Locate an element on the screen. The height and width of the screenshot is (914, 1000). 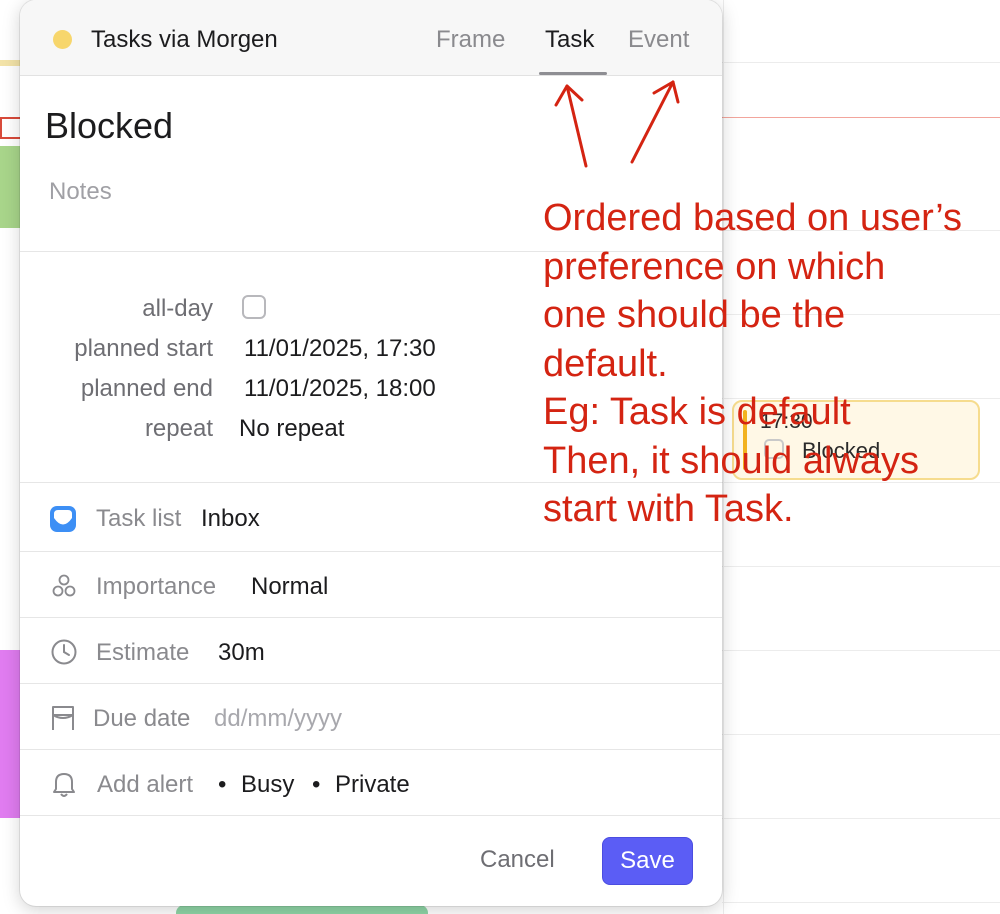
popover-header: Tasks via Morgen Frame Task Event is located at coordinates (371, 38).